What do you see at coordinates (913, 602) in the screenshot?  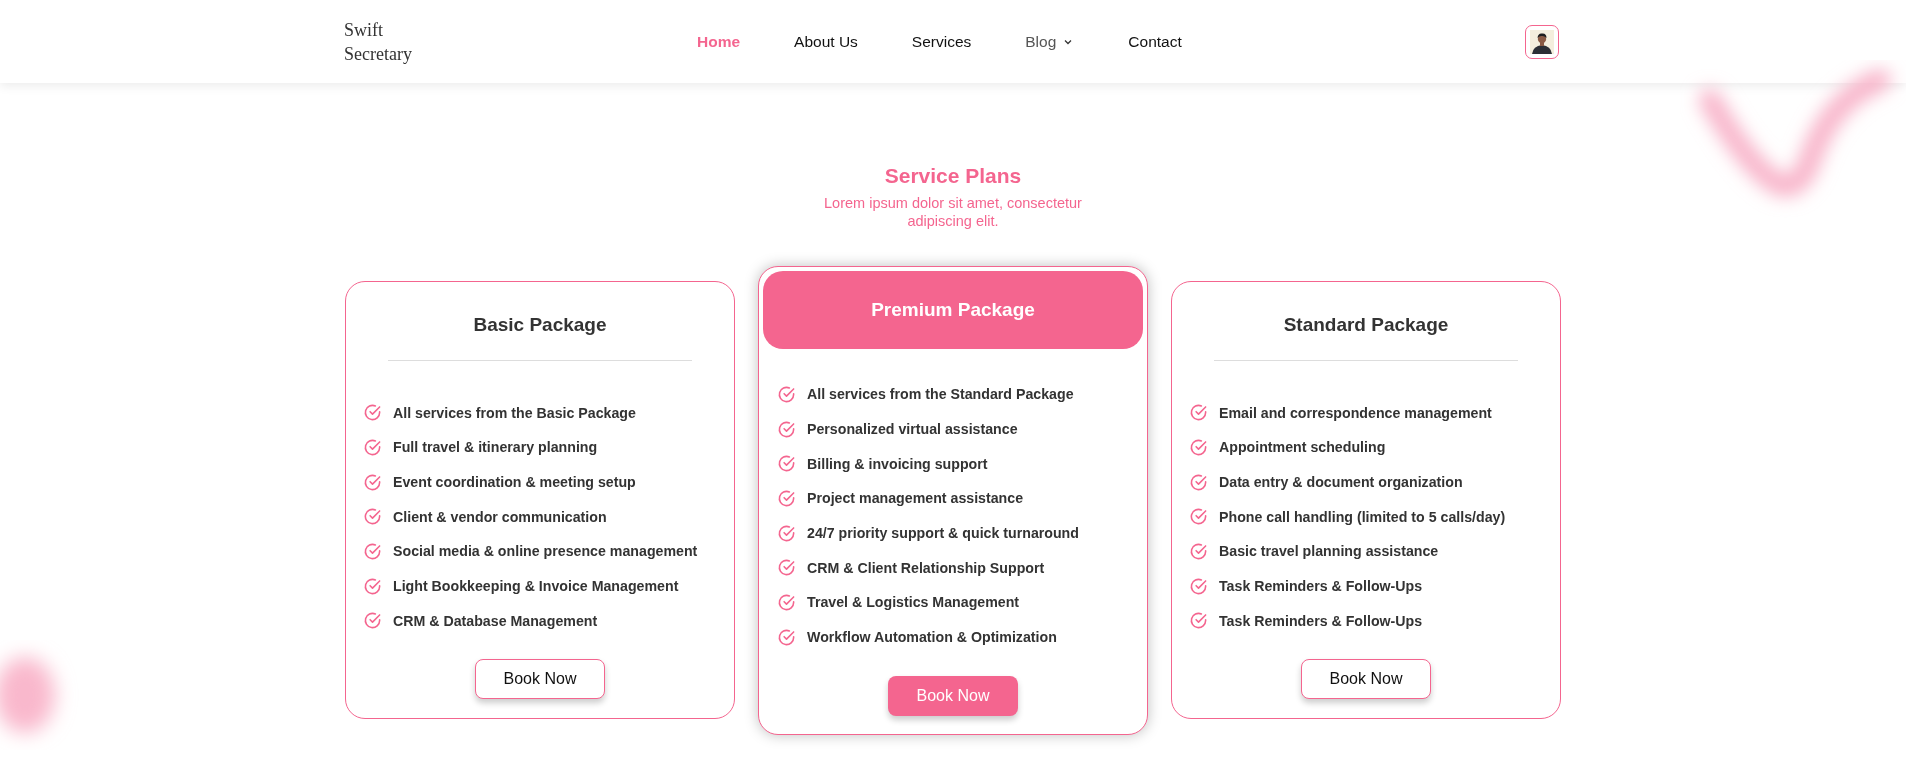 I see `feature-text: Travel & Logistics Management` at bounding box center [913, 602].